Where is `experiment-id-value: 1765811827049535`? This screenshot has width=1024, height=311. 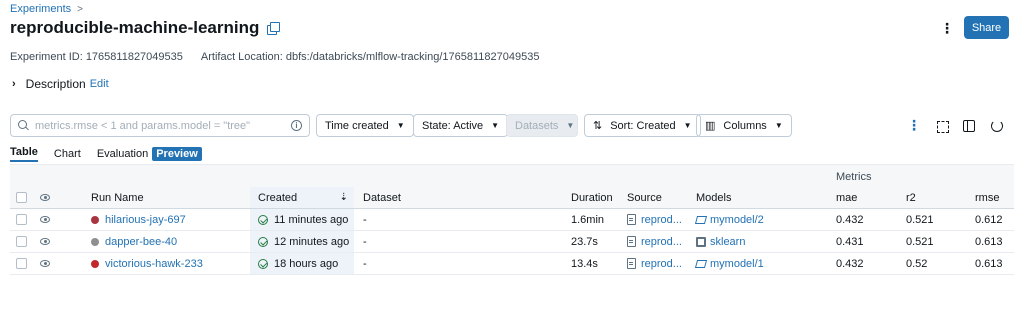
experiment-id-value: 1765811827049535 is located at coordinates (134, 57).